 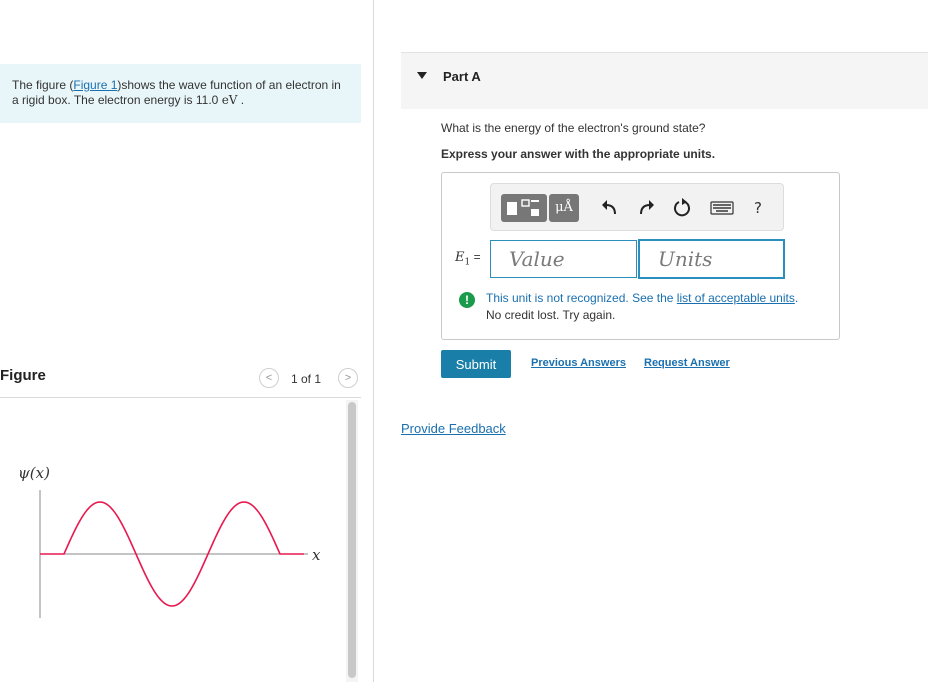 I want to click on reset-icon, so click(x=682, y=207).